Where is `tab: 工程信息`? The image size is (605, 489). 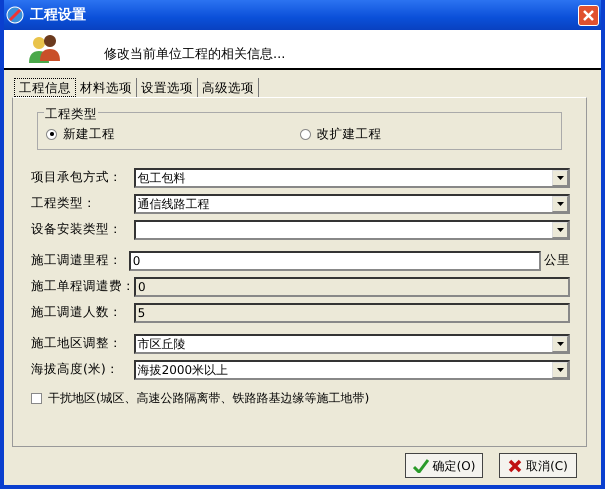
tab: 工程信息 is located at coordinates (45, 87).